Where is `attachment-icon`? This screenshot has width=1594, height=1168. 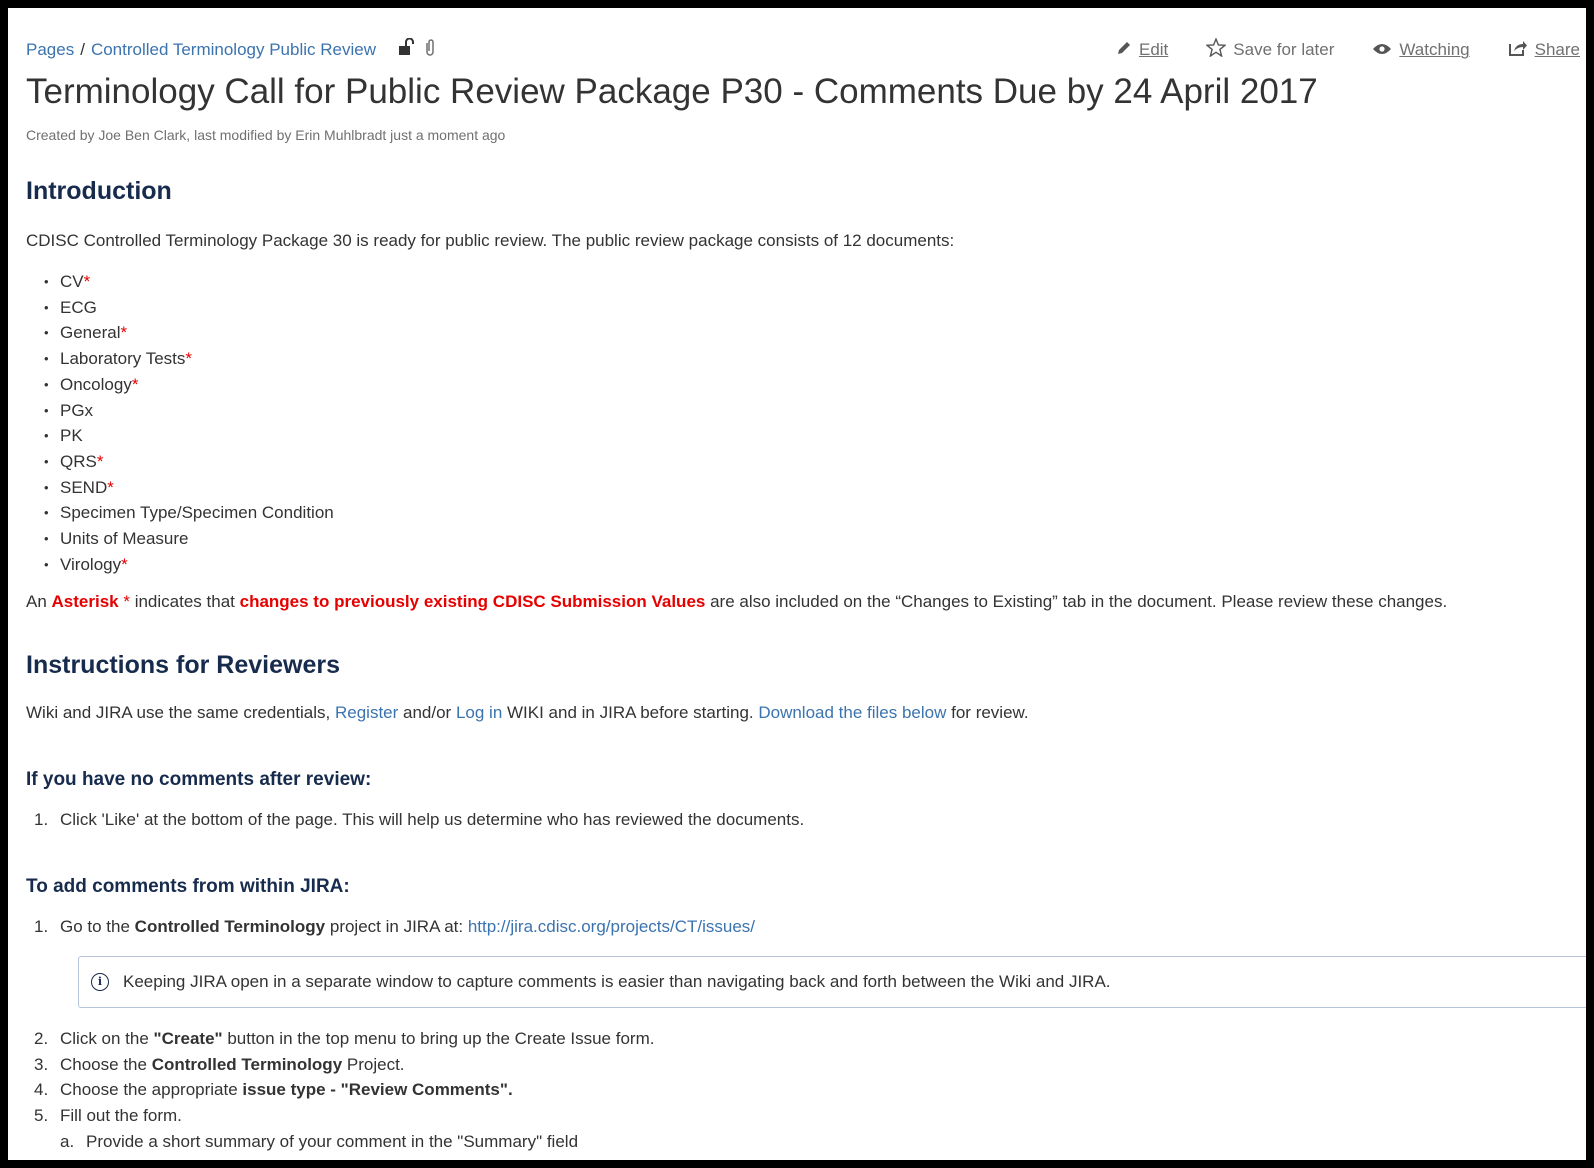 attachment-icon is located at coordinates (430, 49).